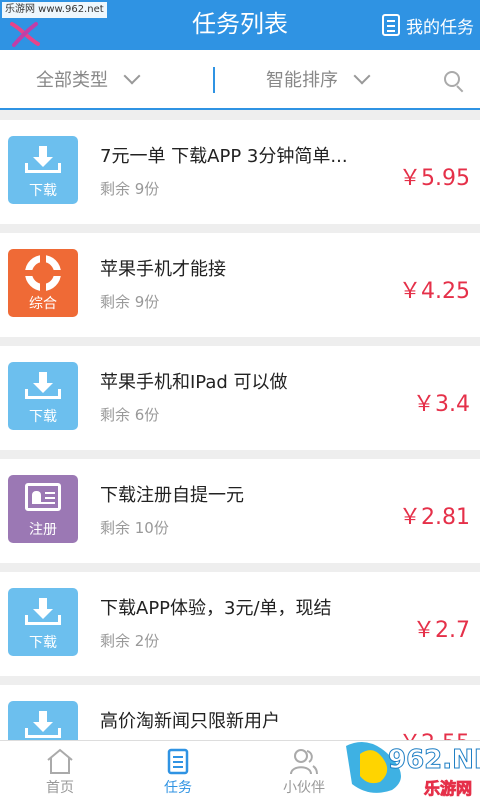  Describe the element at coordinates (130, 641) in the screenshot. I see `task-remaining: 剩余 2份` at that location.